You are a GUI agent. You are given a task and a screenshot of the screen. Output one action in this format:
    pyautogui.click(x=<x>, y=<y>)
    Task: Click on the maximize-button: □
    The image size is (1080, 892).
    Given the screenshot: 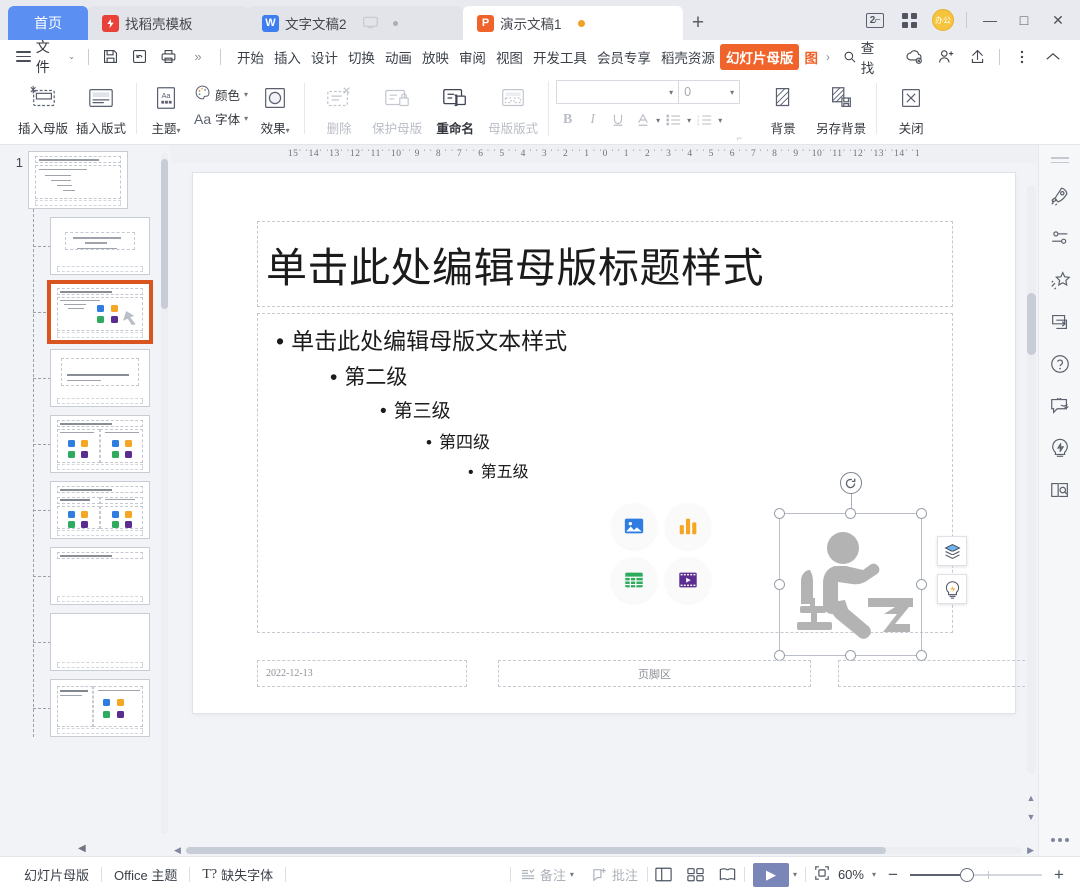 What is the action you would take?
    pyautogui.click(x=1024, y=20)
    